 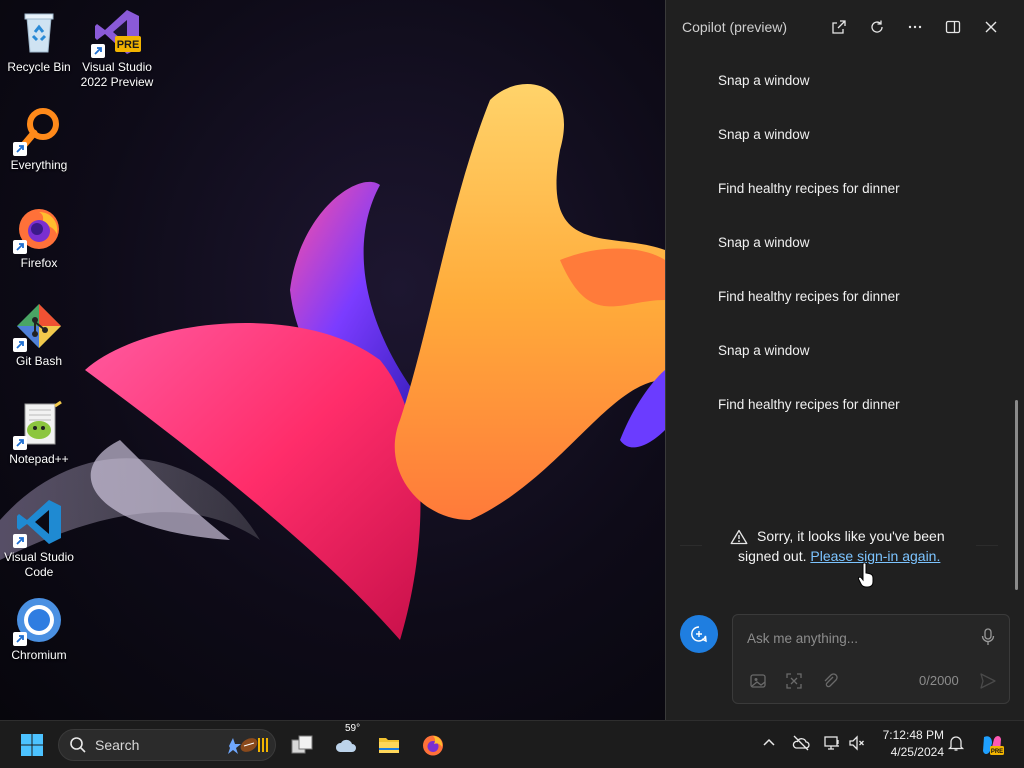 I want to click on speaker-muted-icon, so click(x=856, y=743).